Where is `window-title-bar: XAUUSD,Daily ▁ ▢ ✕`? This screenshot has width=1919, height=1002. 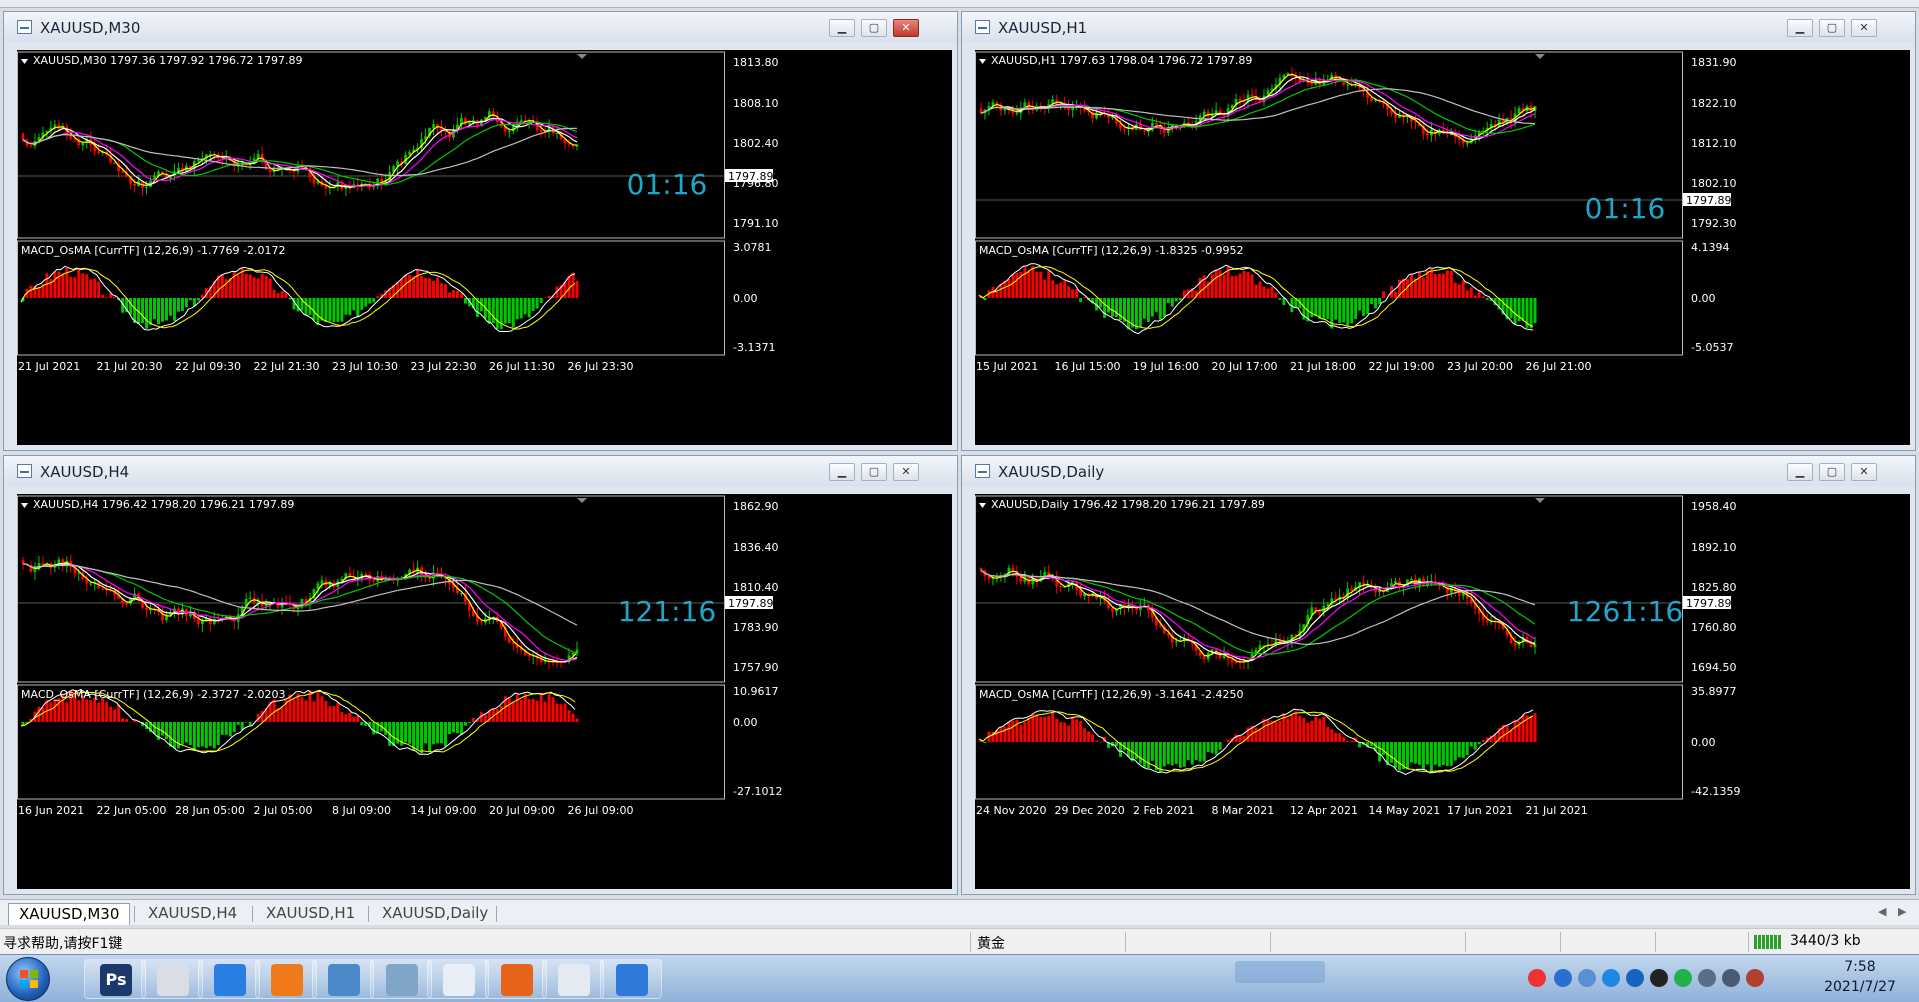
window-title-bar: XAUUSD,Daily ▁ ▢ ✕ is located at coordinates (1438, 471).